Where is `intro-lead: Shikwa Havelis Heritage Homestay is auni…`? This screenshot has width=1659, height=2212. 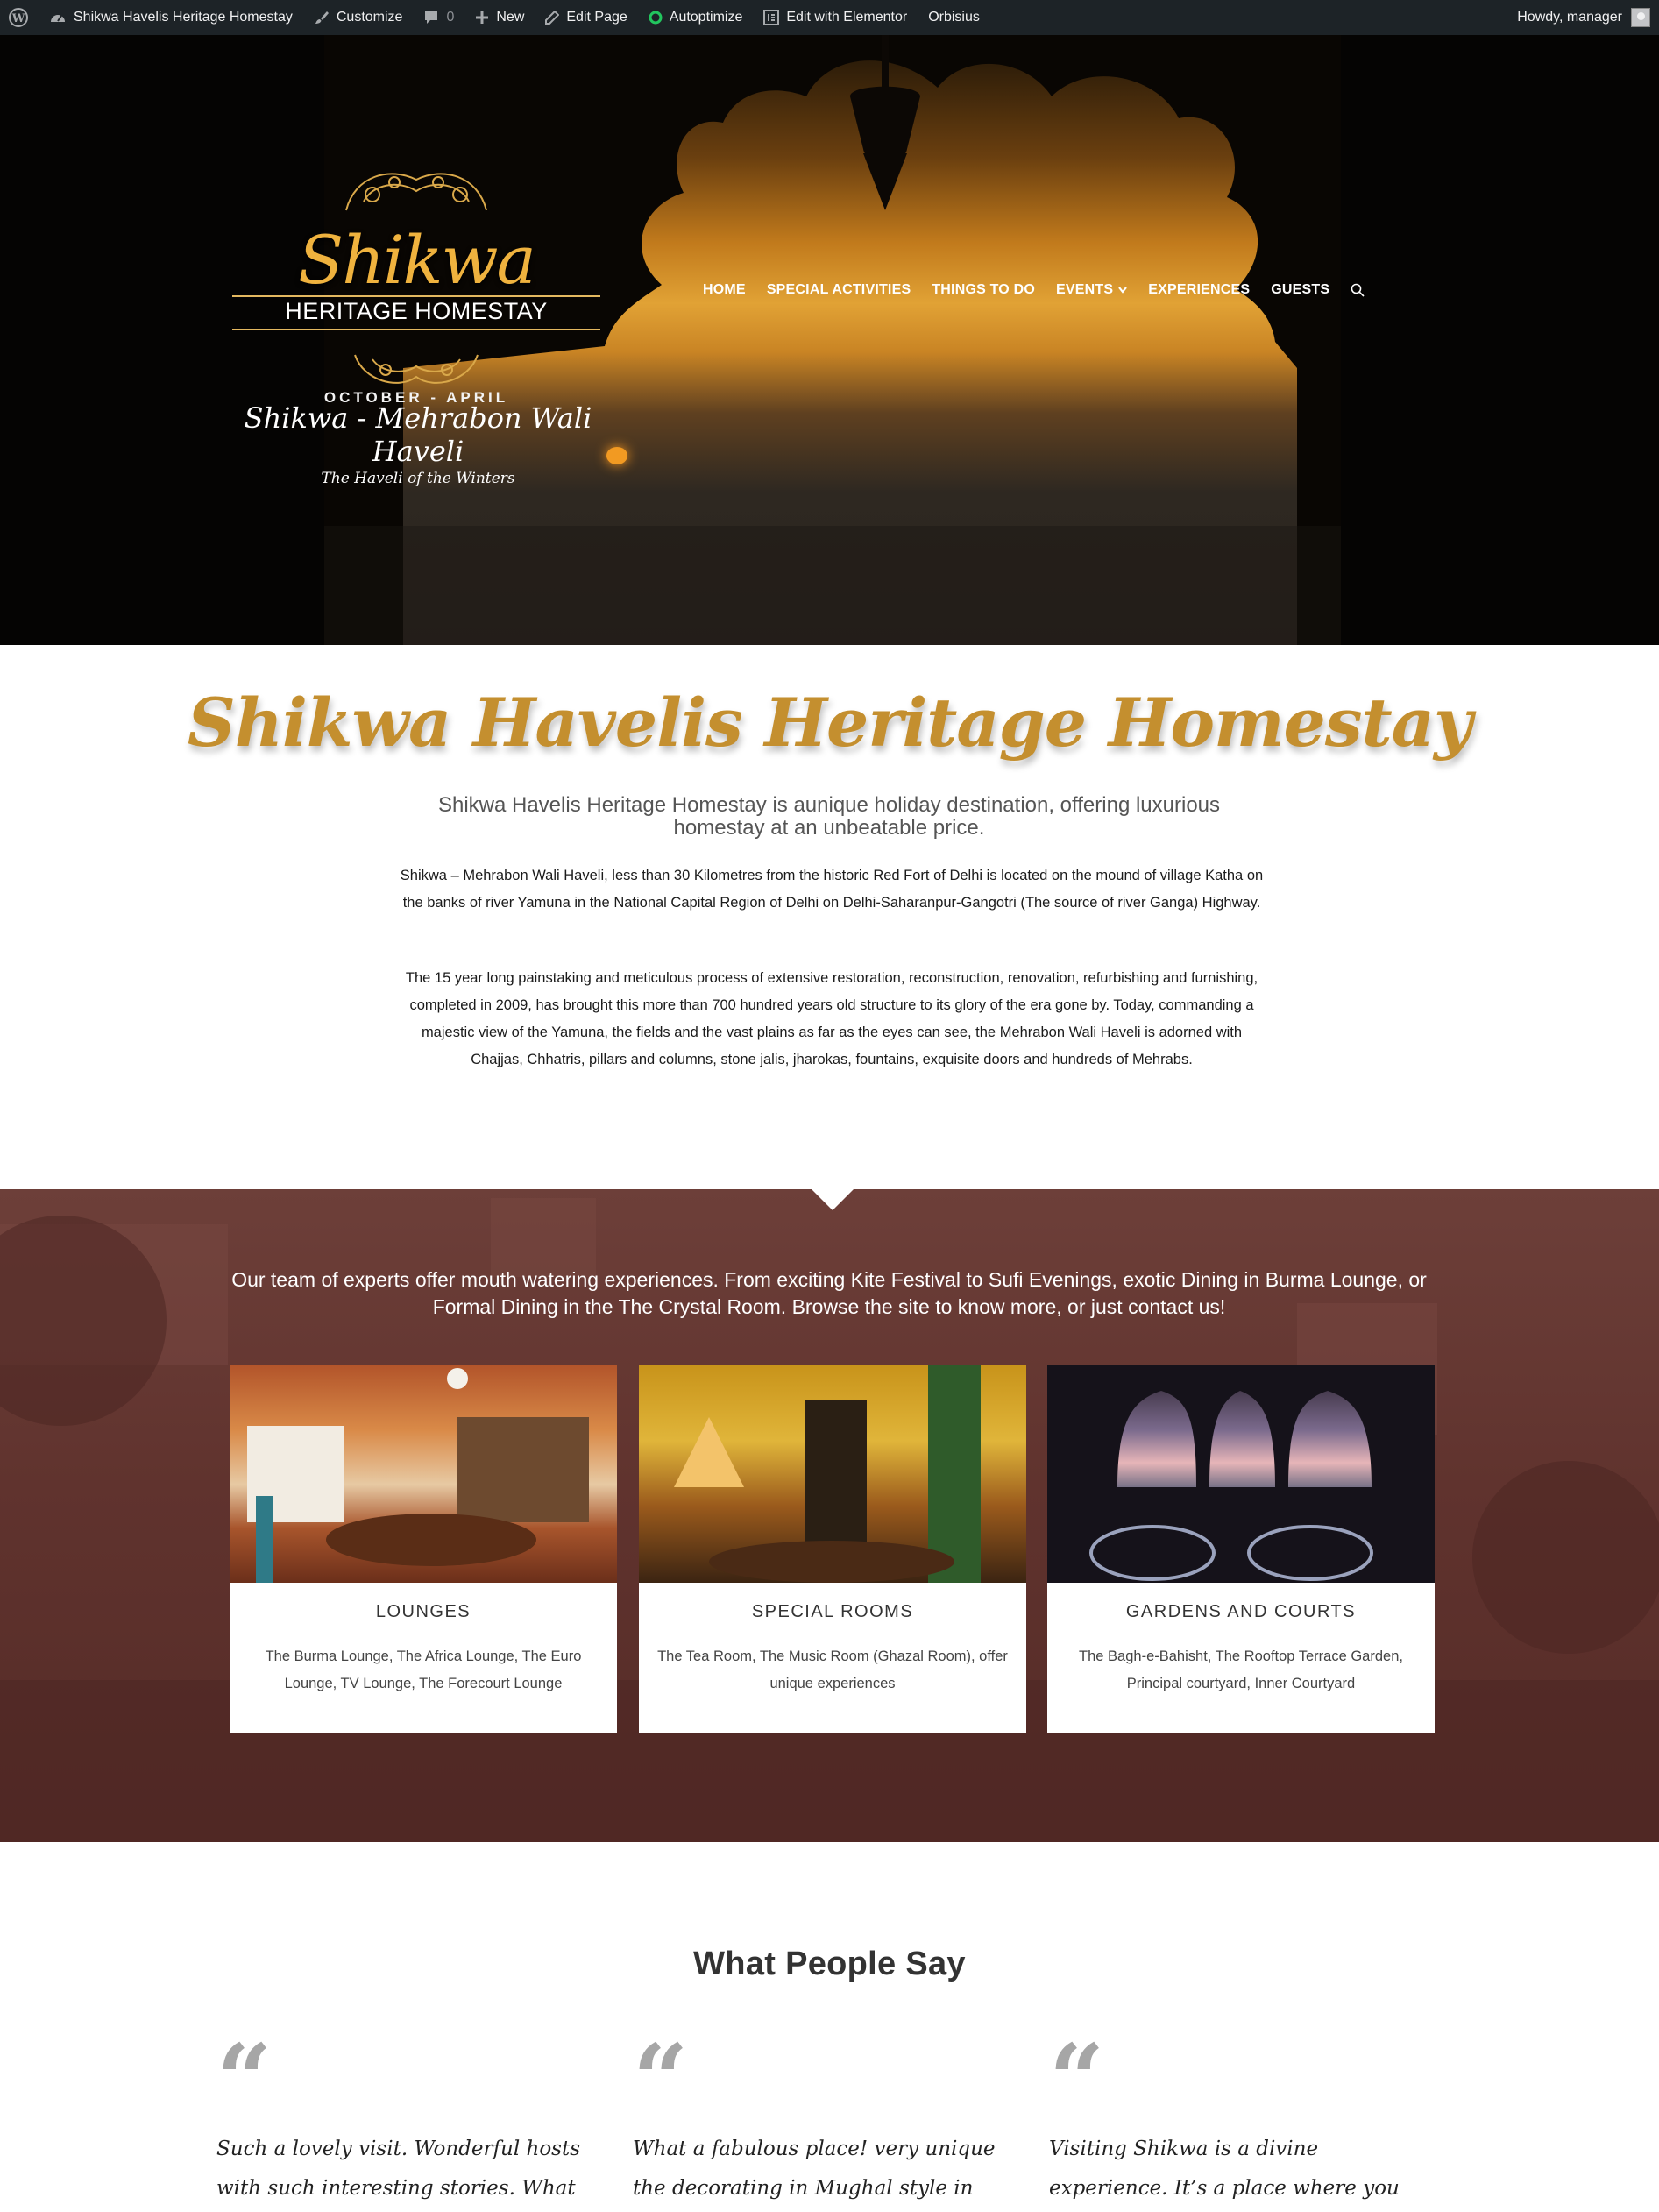
intro-lead: Shikwa Havelis Heritage Homestay is auni… is located at coordinates (829, 816).